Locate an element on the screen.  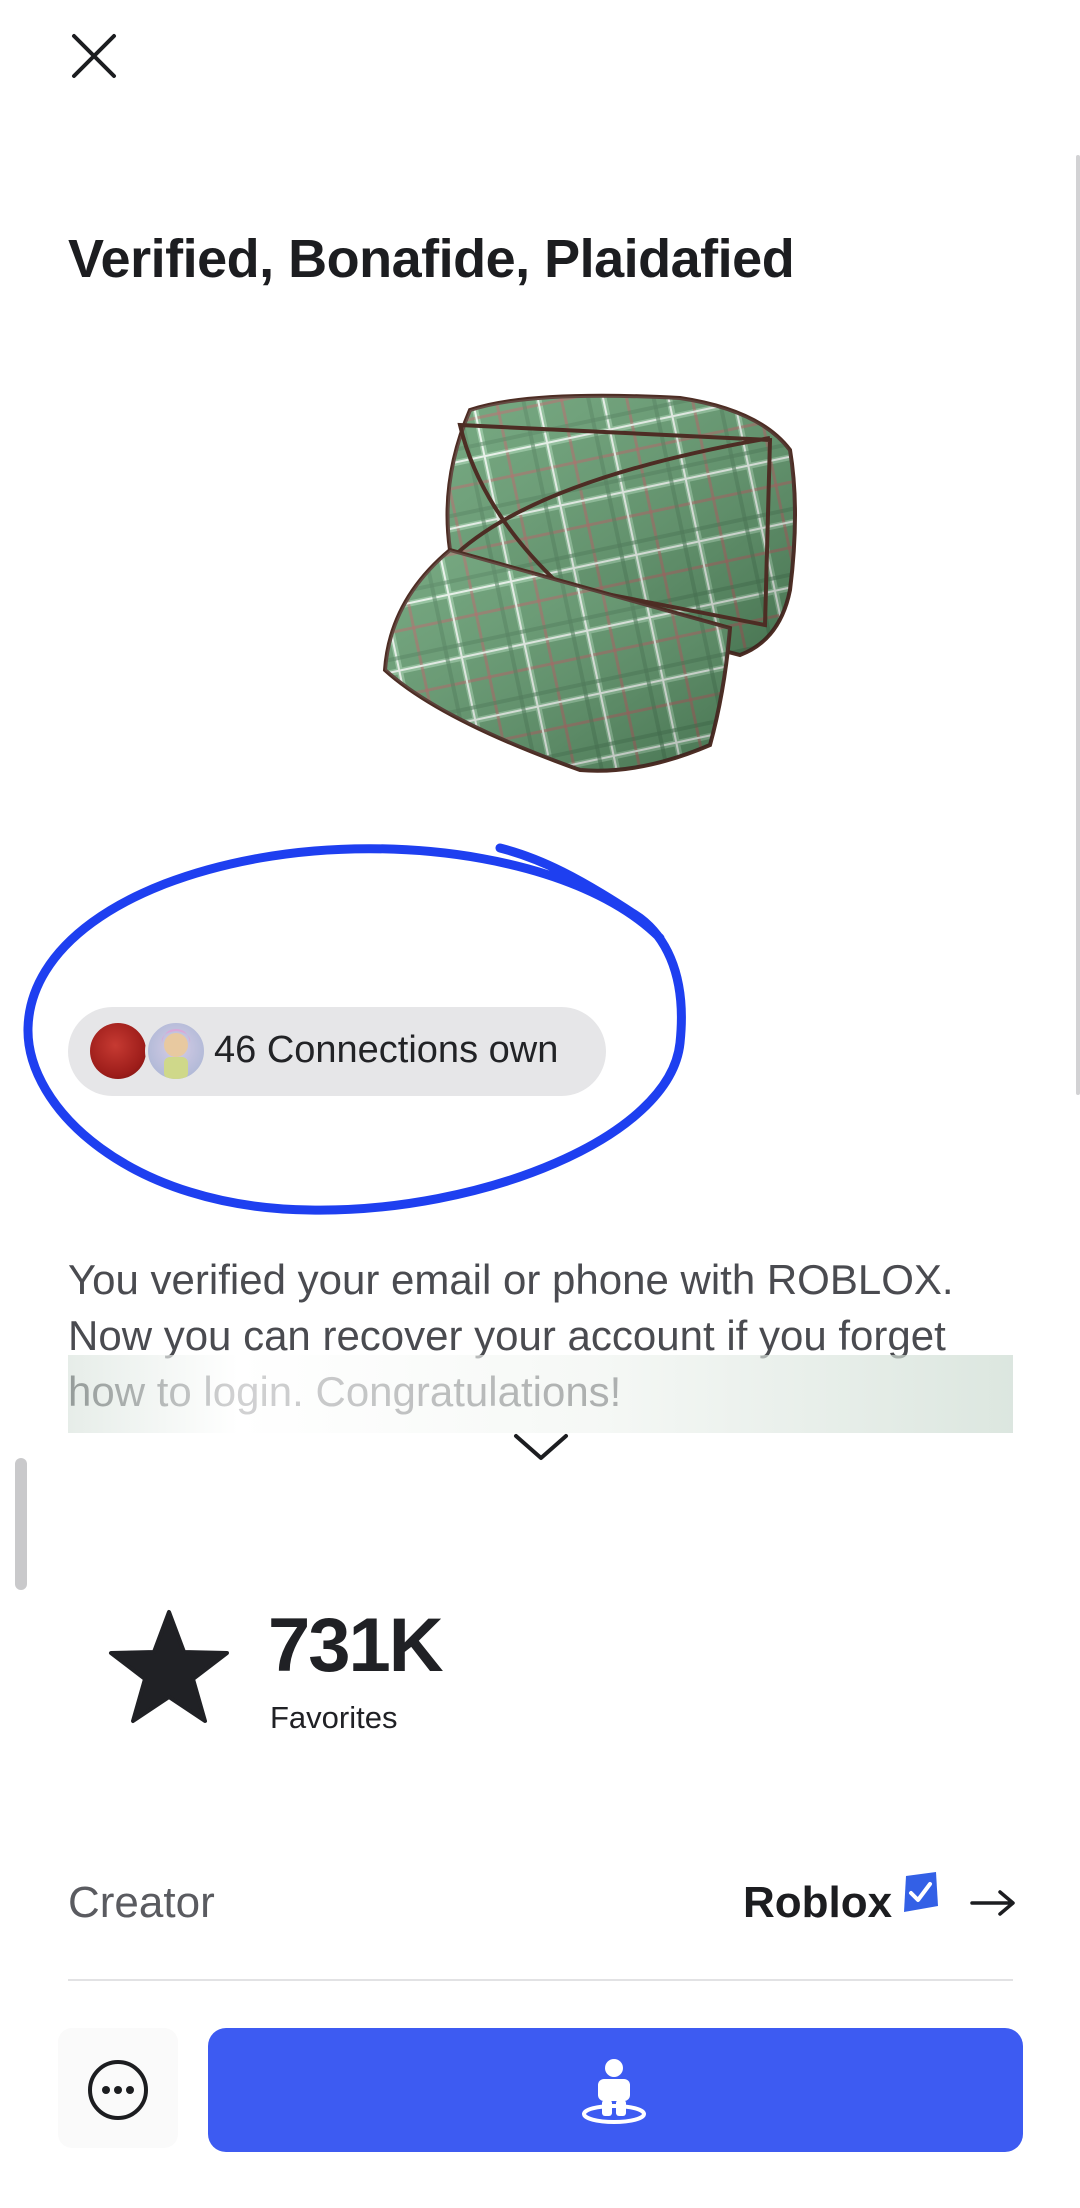
avatar-try-on-icon is located at coordinates (614, 2091).